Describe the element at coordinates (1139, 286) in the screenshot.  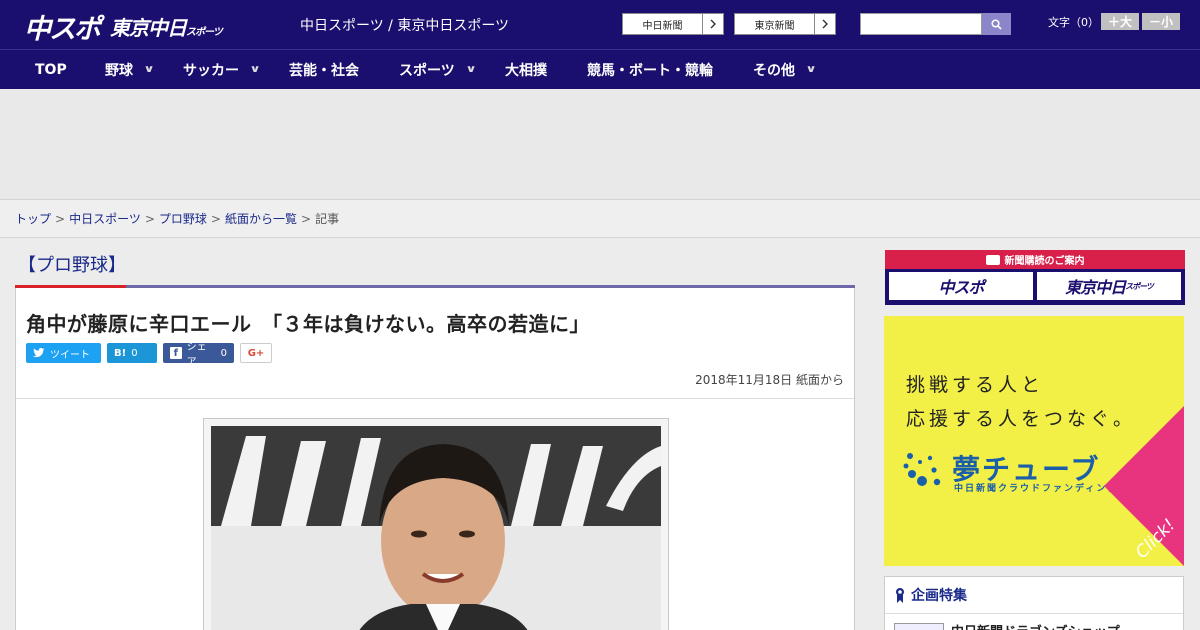
I see `subscription-logo-small: スポーツ` at that location.